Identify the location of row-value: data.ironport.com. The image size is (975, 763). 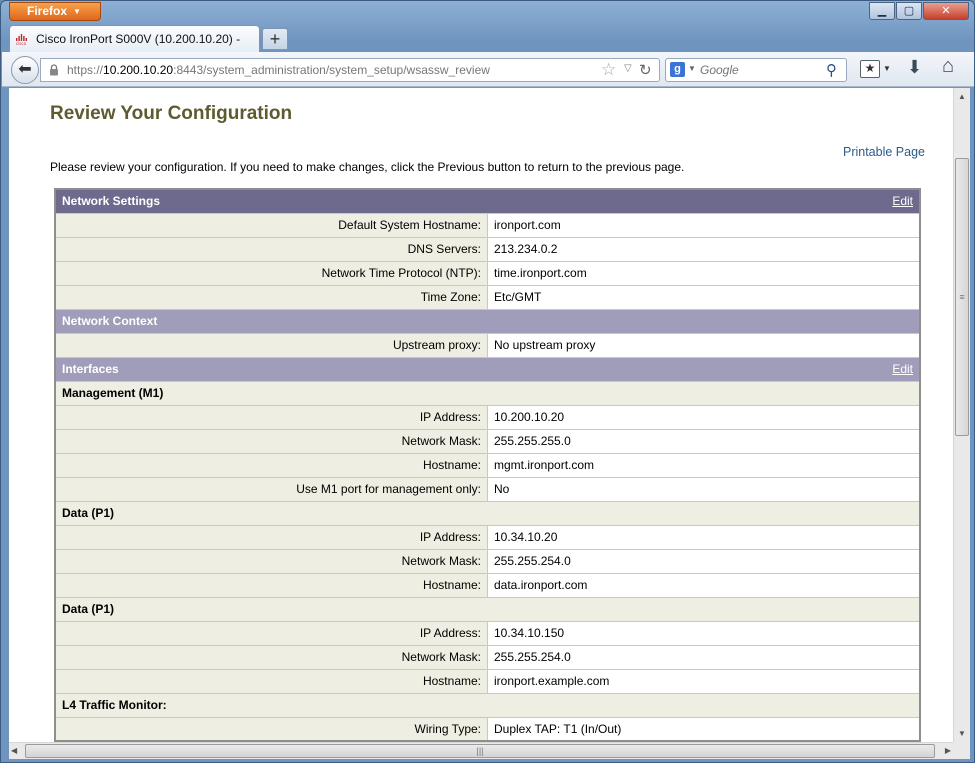
(703, 585).